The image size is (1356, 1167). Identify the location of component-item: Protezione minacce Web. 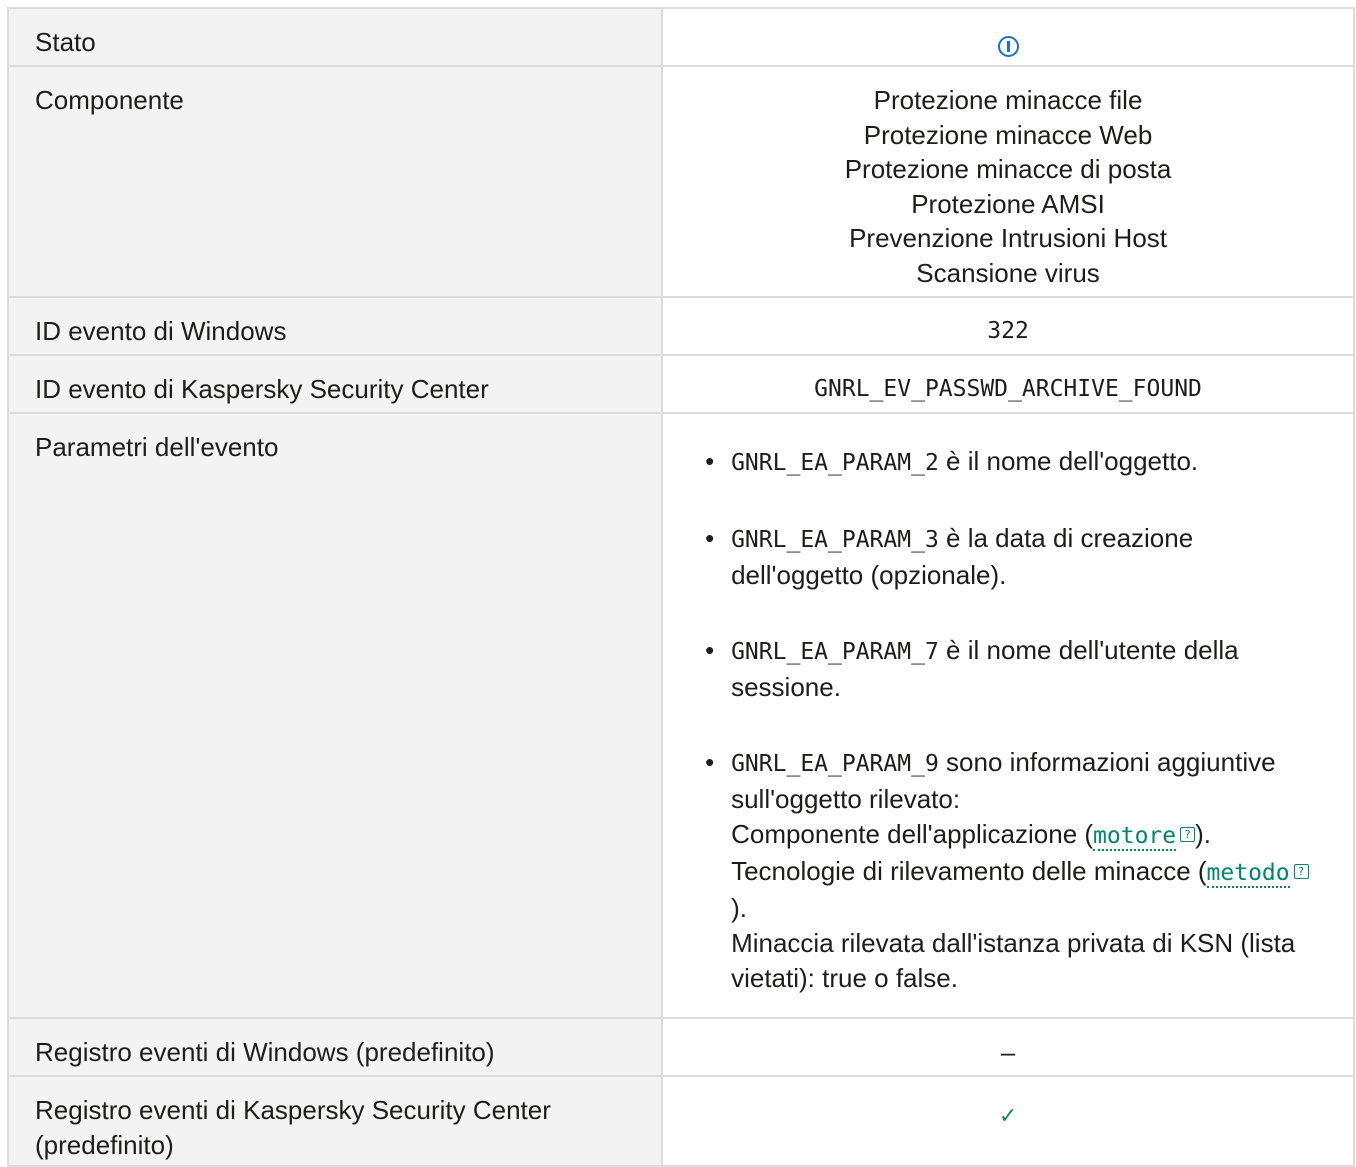
(1008, 134).